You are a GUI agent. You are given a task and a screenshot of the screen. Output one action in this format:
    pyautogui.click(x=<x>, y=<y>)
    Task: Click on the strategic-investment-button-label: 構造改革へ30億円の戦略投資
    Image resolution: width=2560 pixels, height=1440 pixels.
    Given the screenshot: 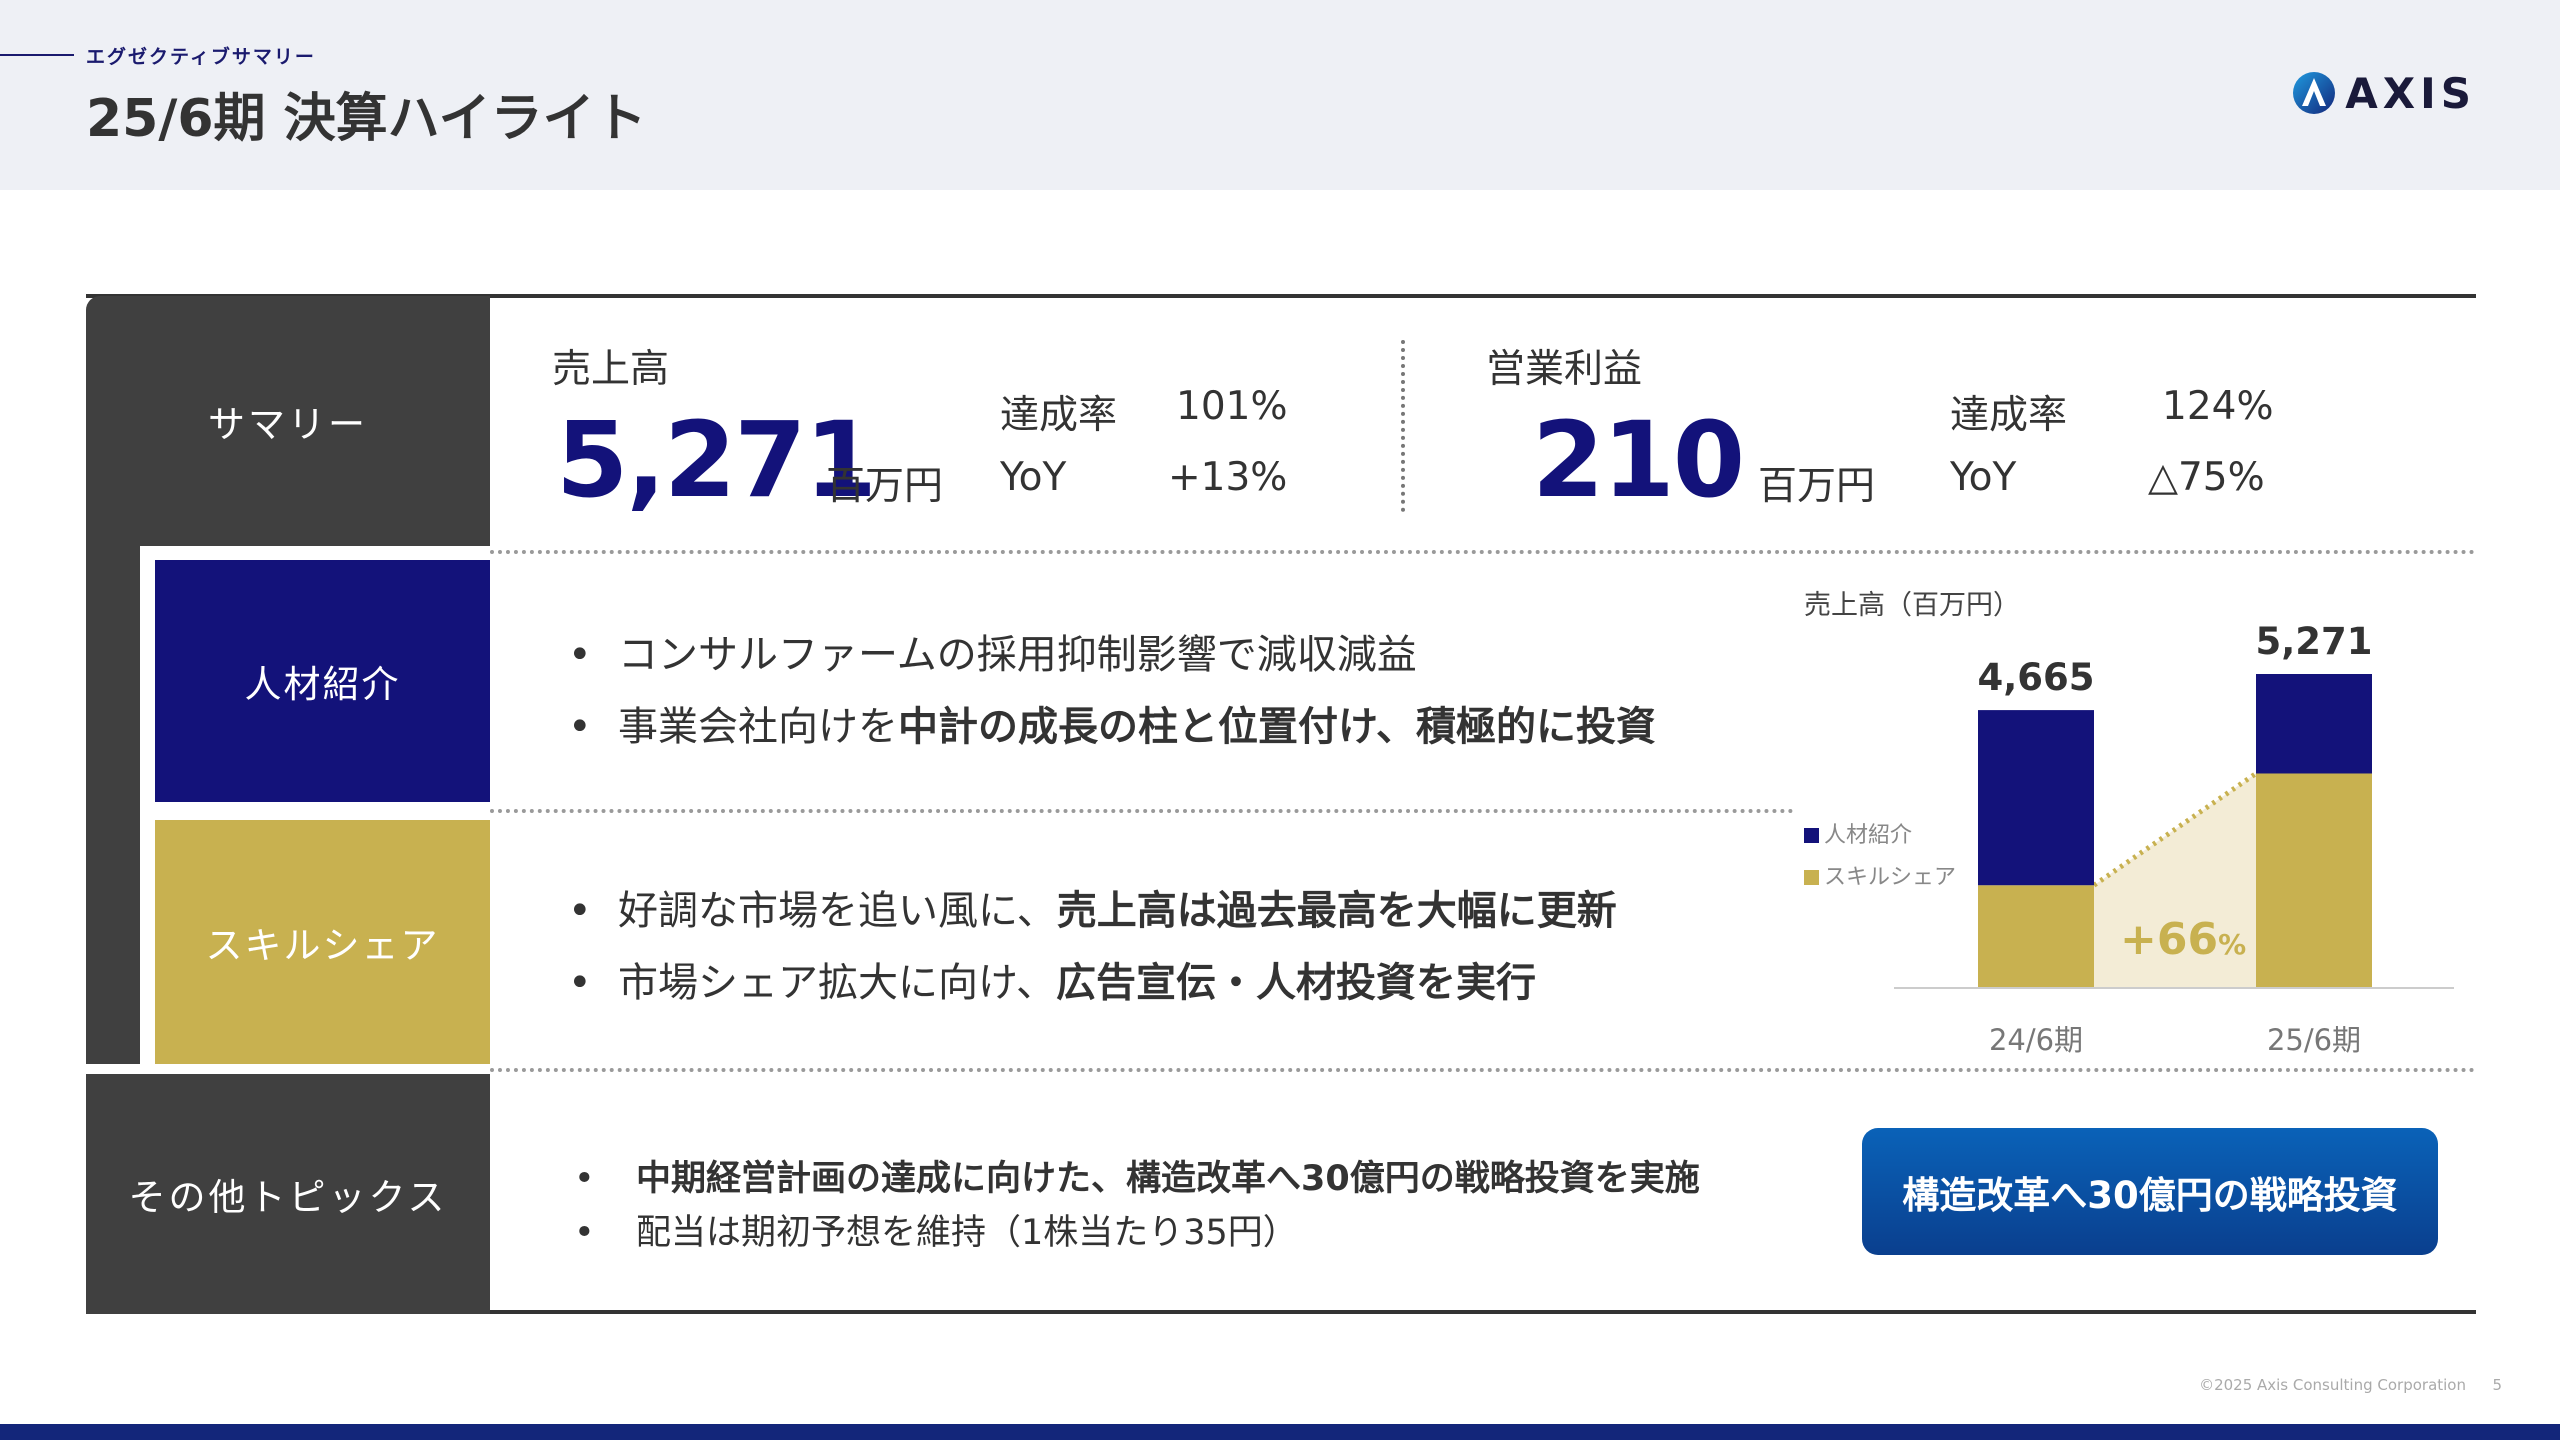 What is the action you would take?
    pyautogui.click(x=2150, y=1195)
    